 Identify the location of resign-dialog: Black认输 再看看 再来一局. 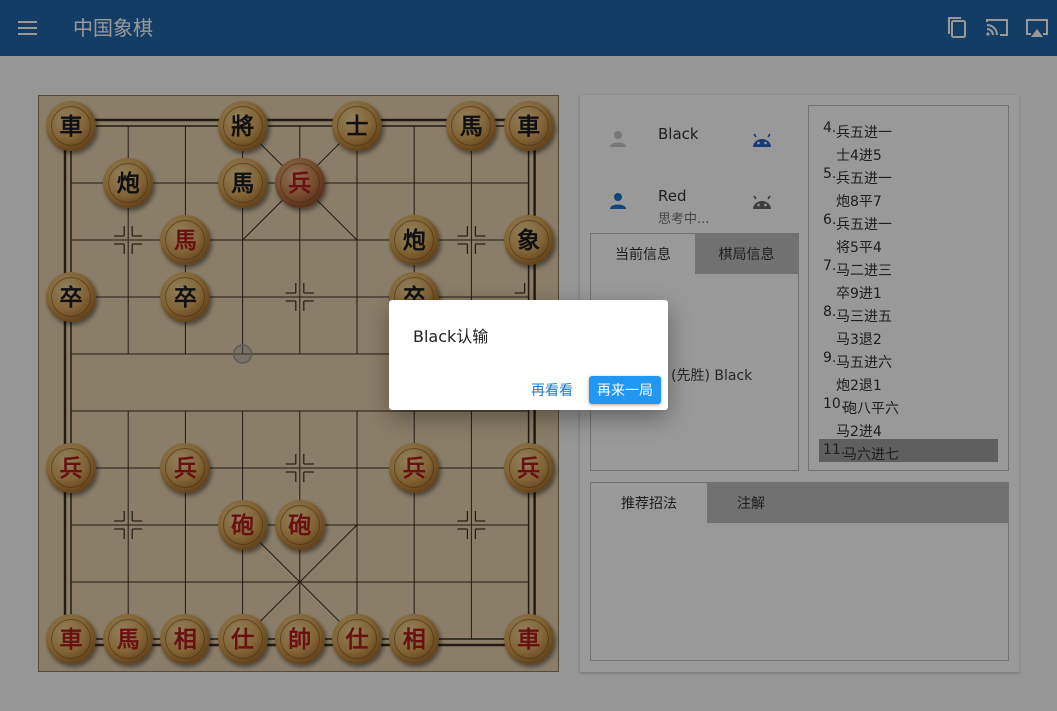
(528, 355).